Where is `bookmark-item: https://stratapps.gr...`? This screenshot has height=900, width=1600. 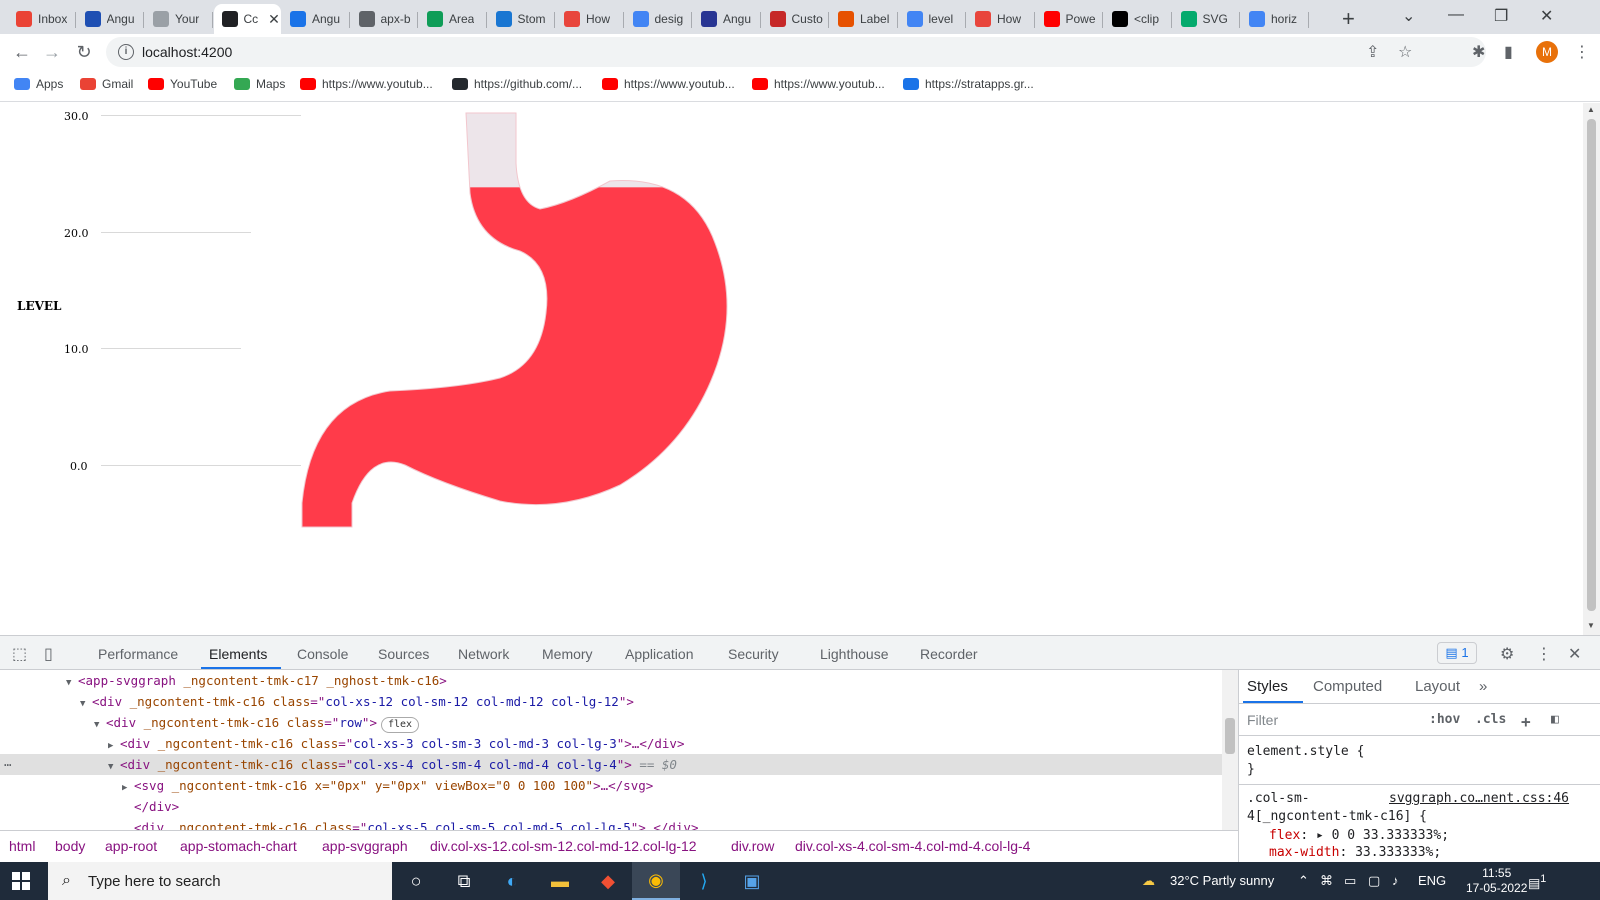 bookmark-item: https://stratapps.gr... is located at coordinates (968, 84).